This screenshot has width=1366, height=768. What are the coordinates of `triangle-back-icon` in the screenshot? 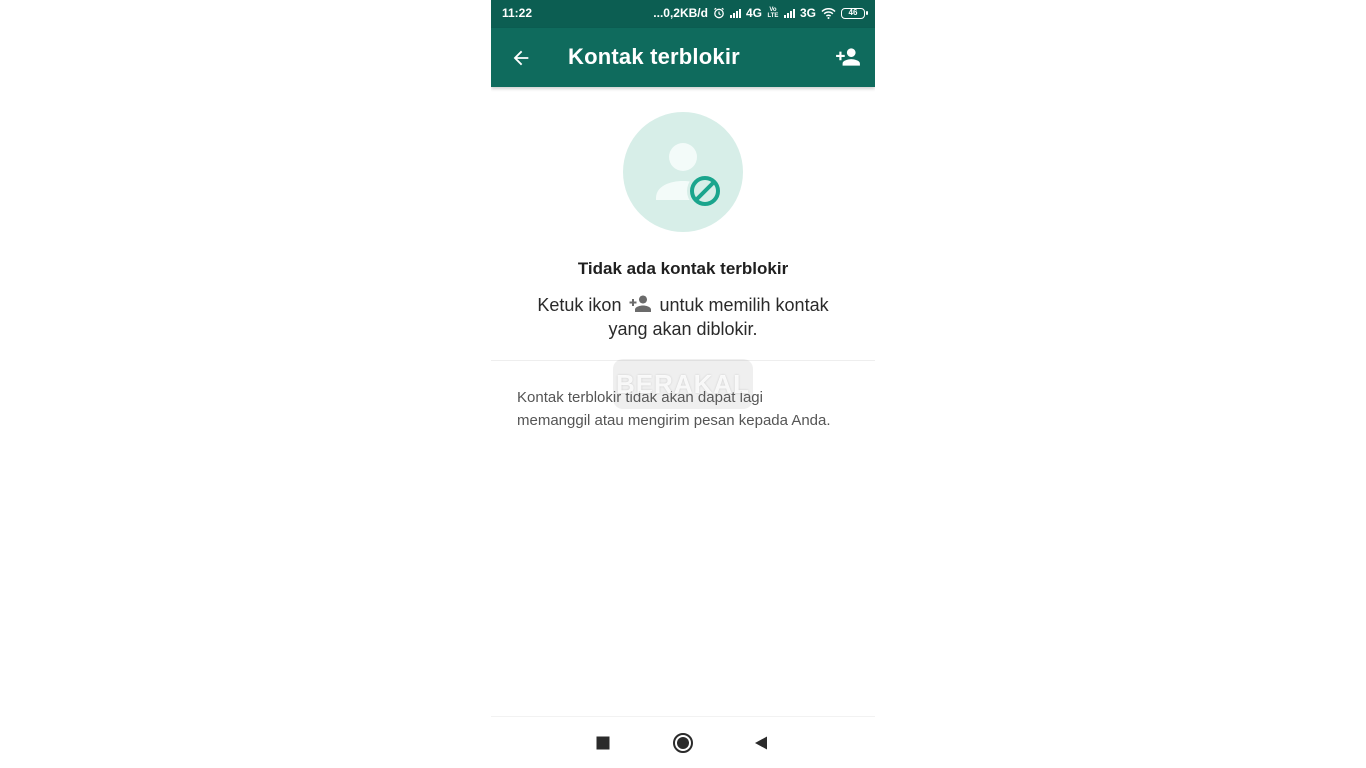 It's located at (761, 743).